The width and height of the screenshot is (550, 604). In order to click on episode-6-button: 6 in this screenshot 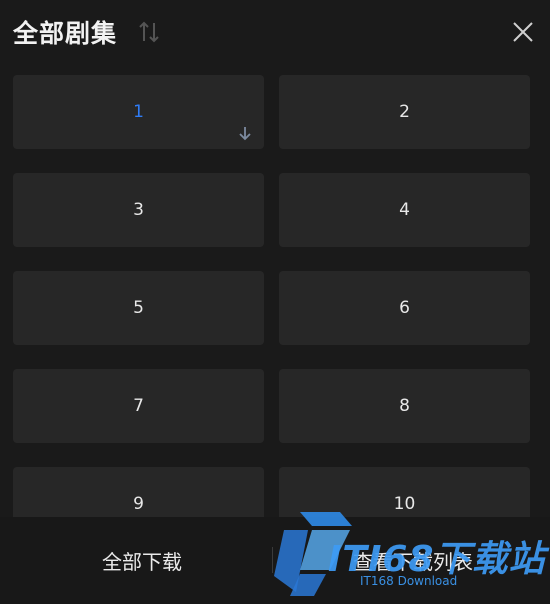, I will do `click(404, 308)`.